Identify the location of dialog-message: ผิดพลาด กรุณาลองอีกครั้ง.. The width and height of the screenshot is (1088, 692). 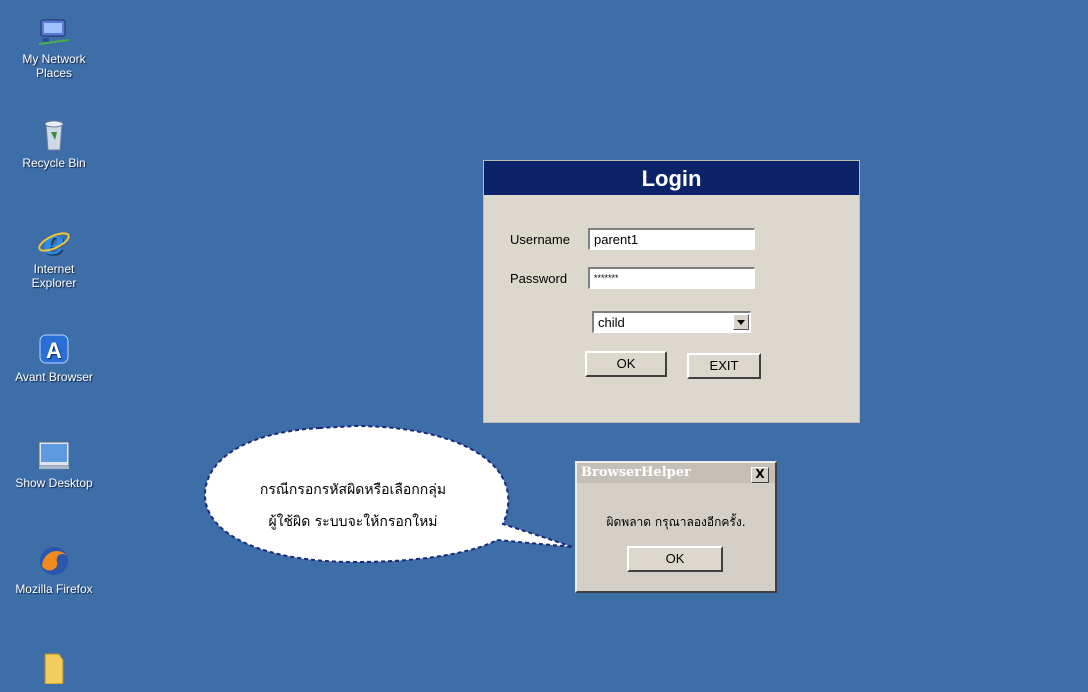
(676, 522).